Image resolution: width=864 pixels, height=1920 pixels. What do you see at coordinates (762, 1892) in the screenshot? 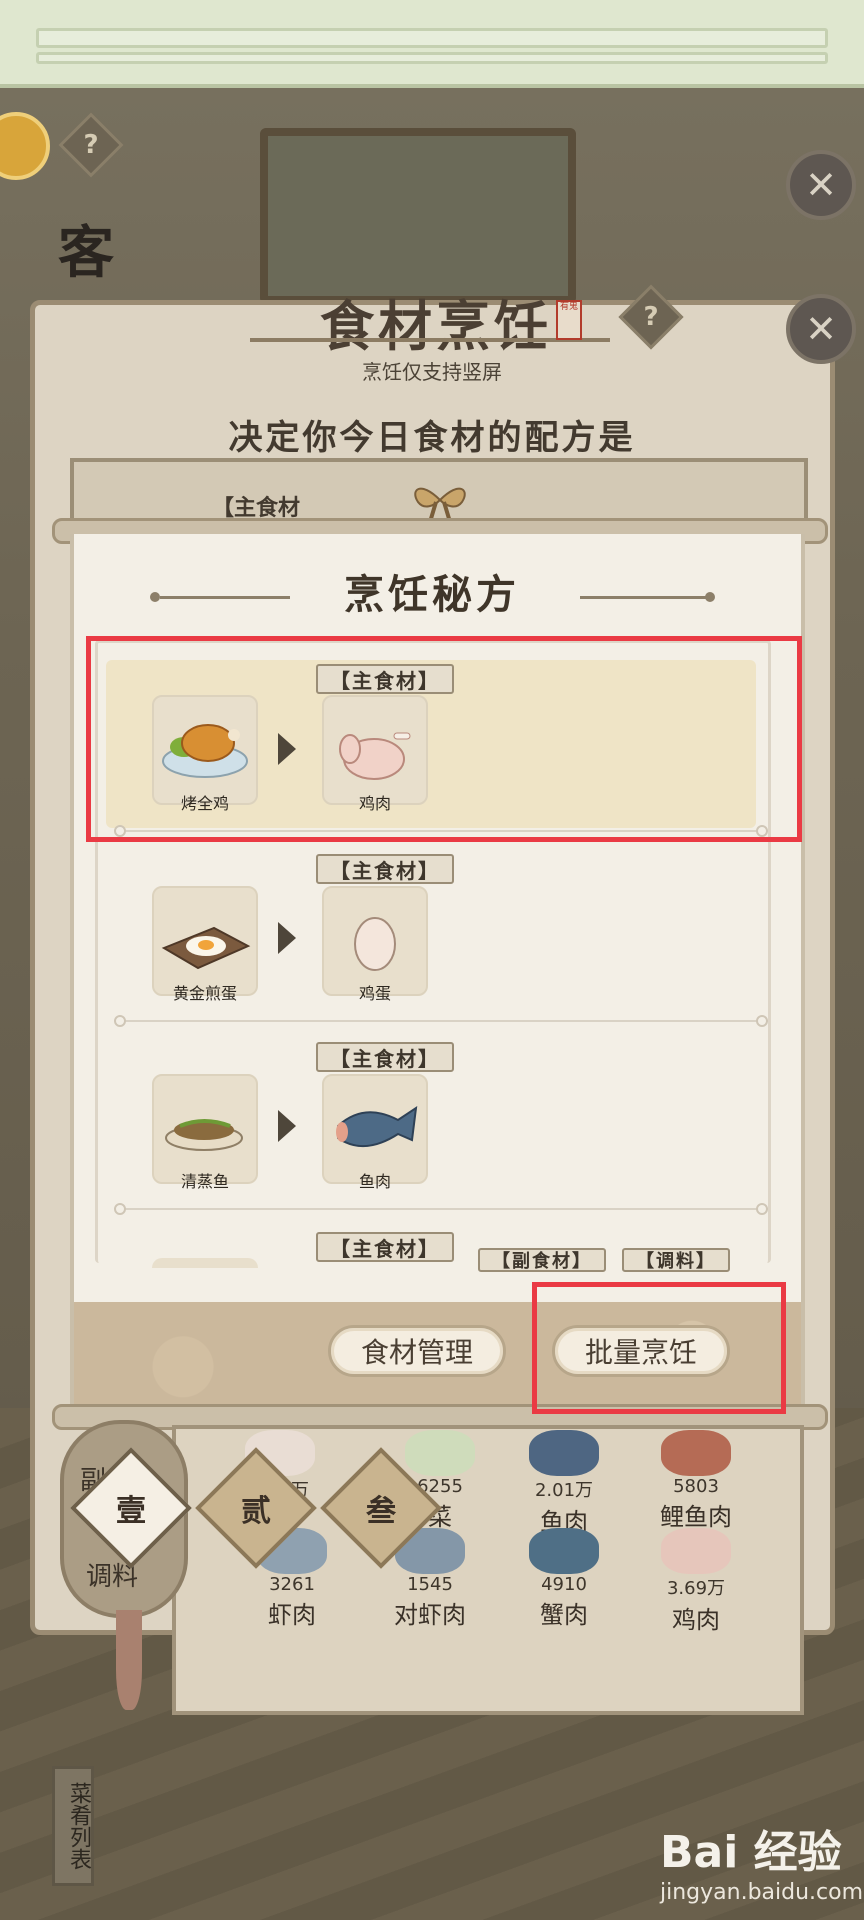
I see `baidu-watermark-url: jingyan.baidu.com` at bounding box center [762, 1892].